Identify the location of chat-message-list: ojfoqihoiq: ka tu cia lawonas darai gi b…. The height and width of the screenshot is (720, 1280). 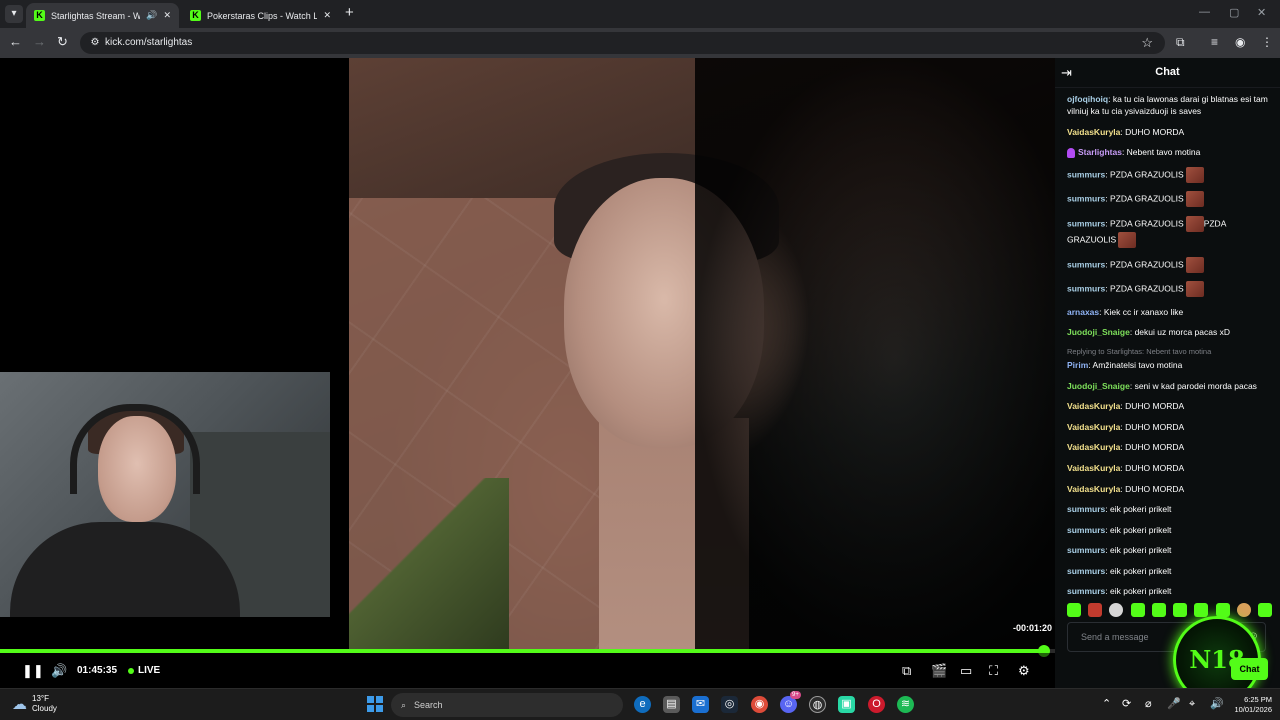
(1169, 349).